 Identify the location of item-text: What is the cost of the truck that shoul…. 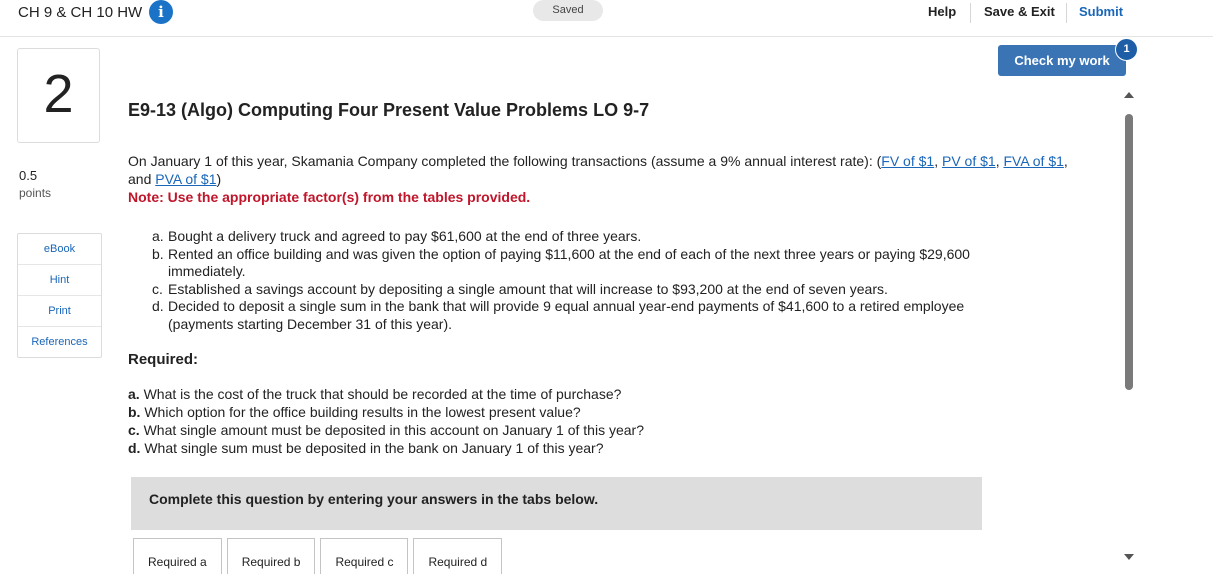
(382, 394).